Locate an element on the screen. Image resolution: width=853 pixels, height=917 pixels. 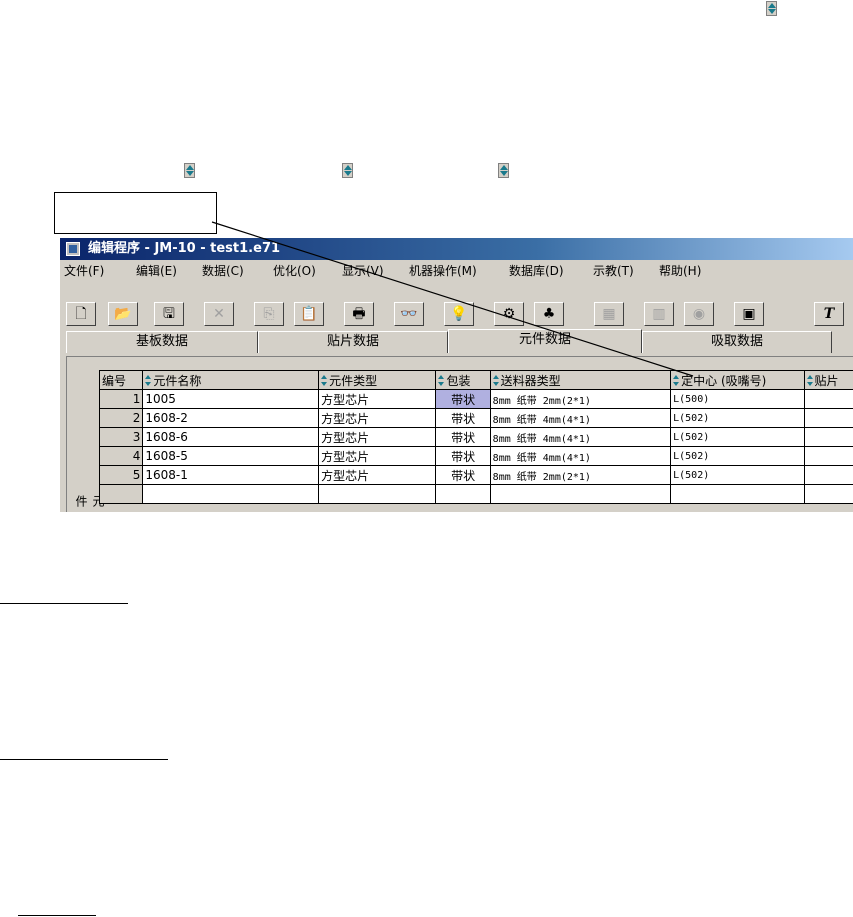
row-number: 4 is located at coordinates (121, 456).